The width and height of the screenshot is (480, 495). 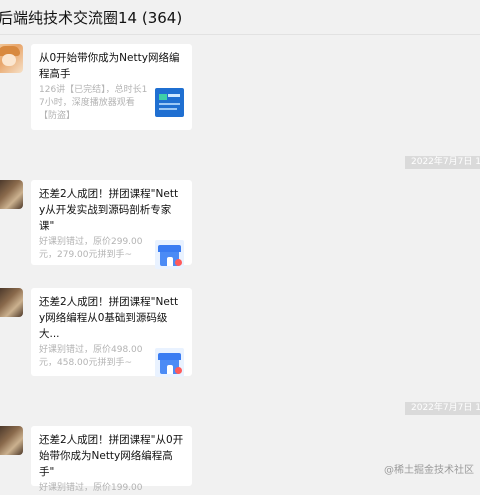 I want to click on card-body: 好课别错过，原价199.00, so click(x=111, y=488).